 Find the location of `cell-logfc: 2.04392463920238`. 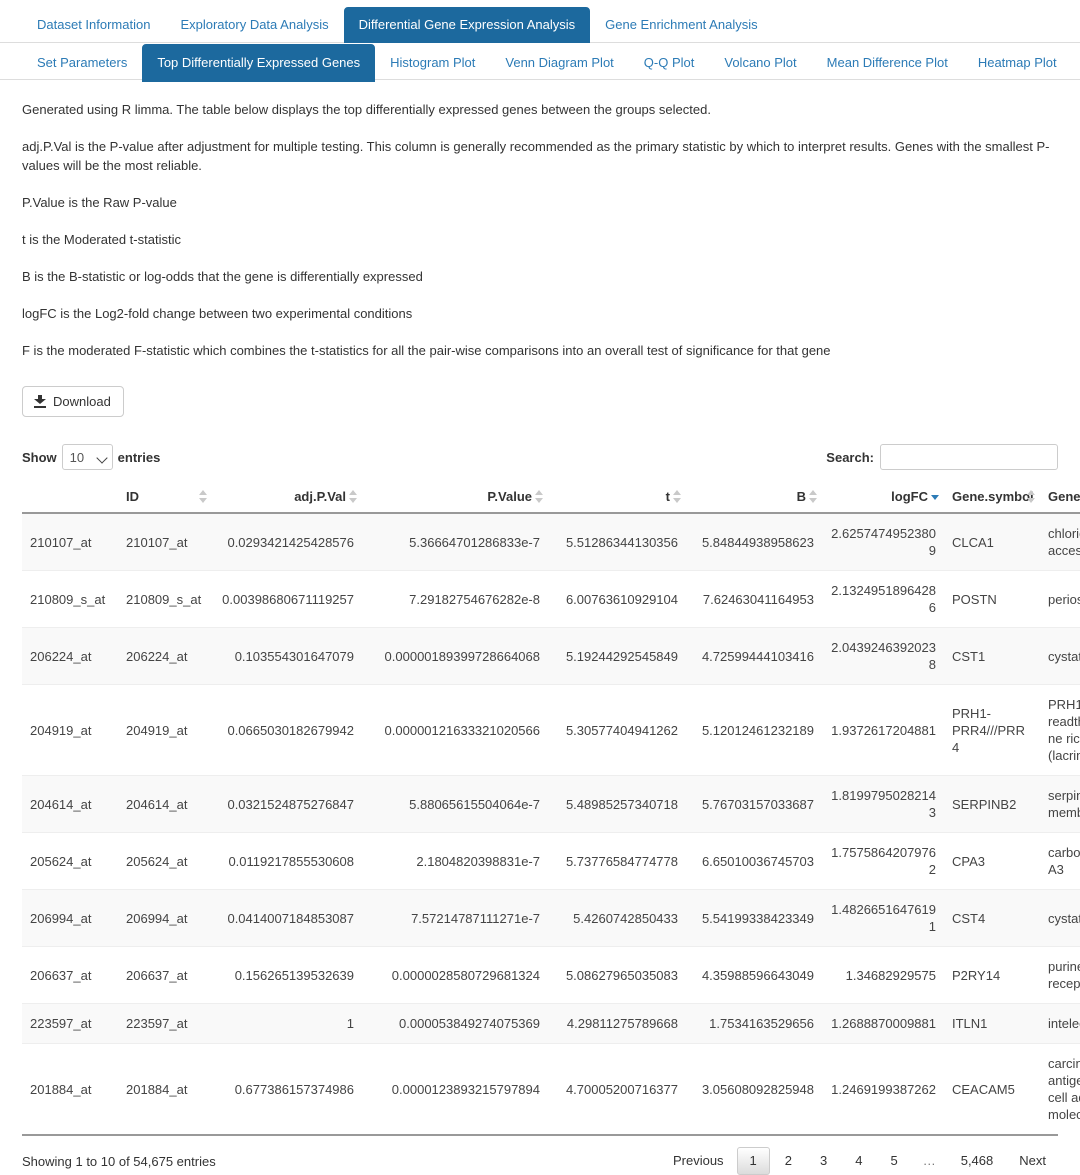

cell-logfc: 2.04392463920238 is located at coordinates (883, 656).